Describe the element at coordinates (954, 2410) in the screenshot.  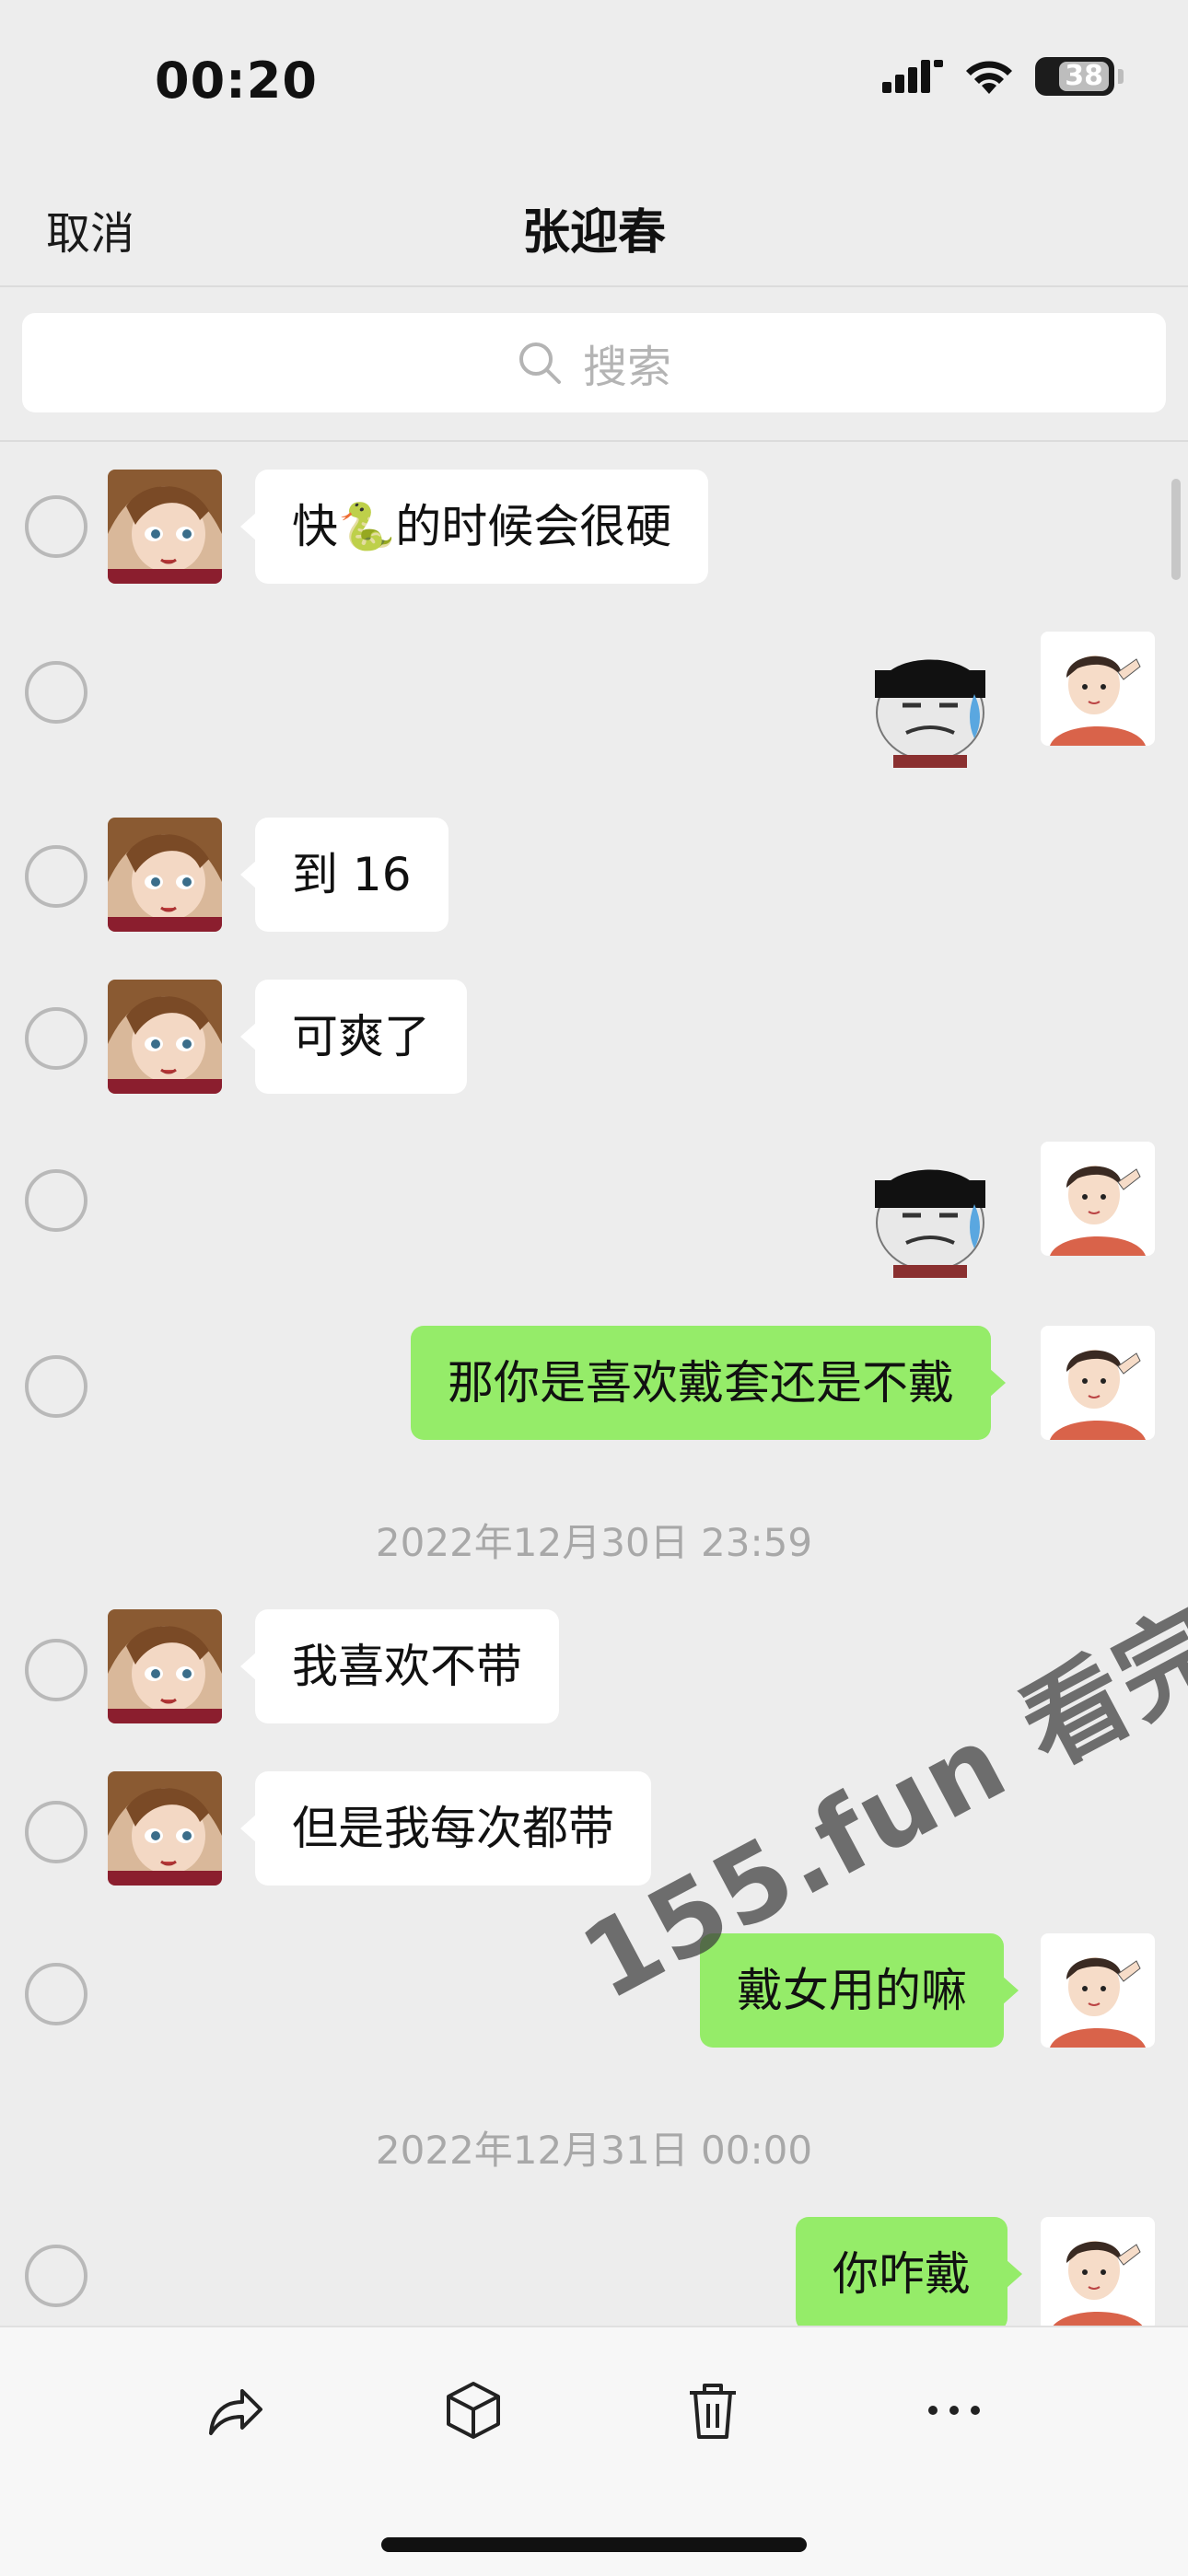
I see `more-icon` at that location.